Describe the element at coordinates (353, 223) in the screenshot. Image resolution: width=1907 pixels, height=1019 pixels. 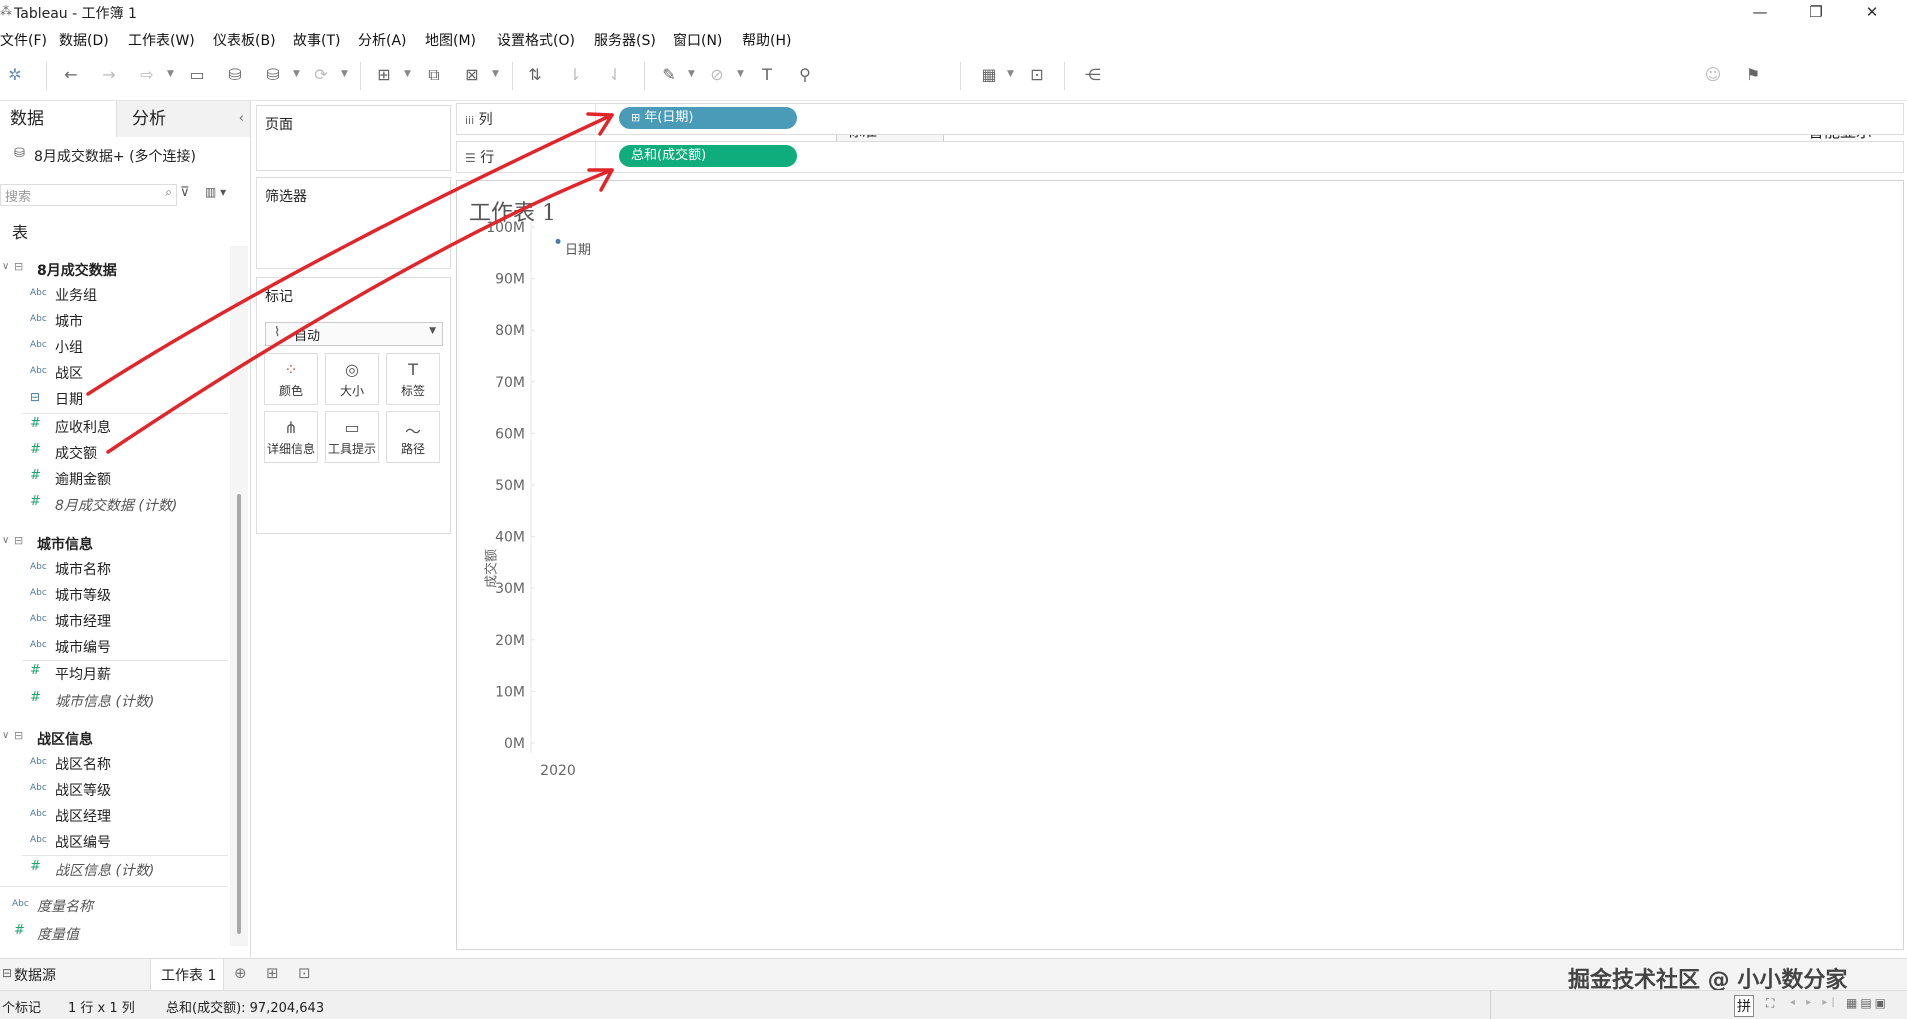
I see `filters-card: 筛选器` at that location.